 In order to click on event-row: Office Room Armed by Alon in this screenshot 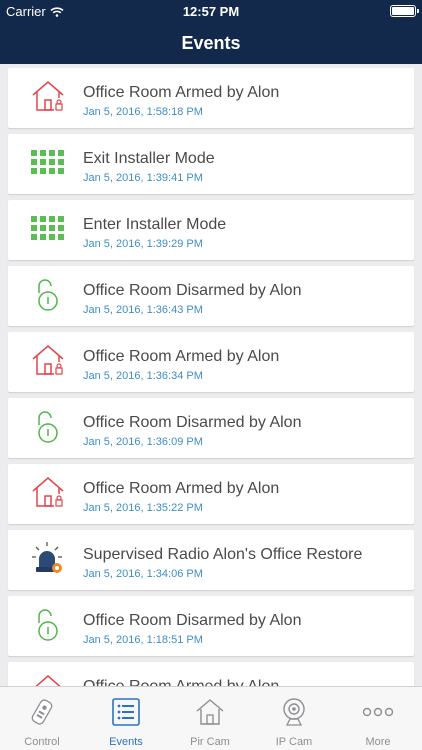, I will do `click(211, 674)`.